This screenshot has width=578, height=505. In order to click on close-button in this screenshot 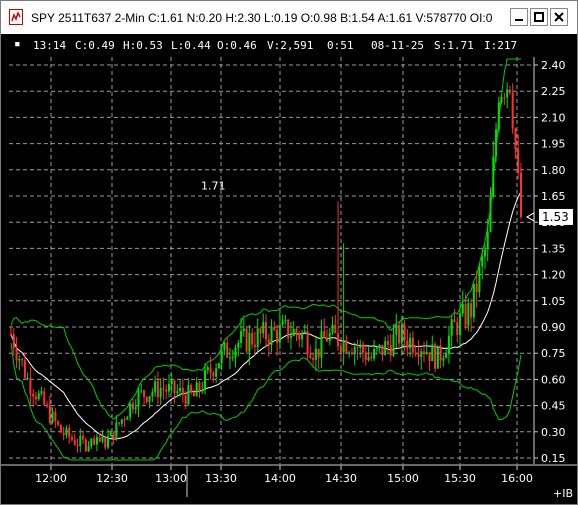, I will do `click(559, 17)`.